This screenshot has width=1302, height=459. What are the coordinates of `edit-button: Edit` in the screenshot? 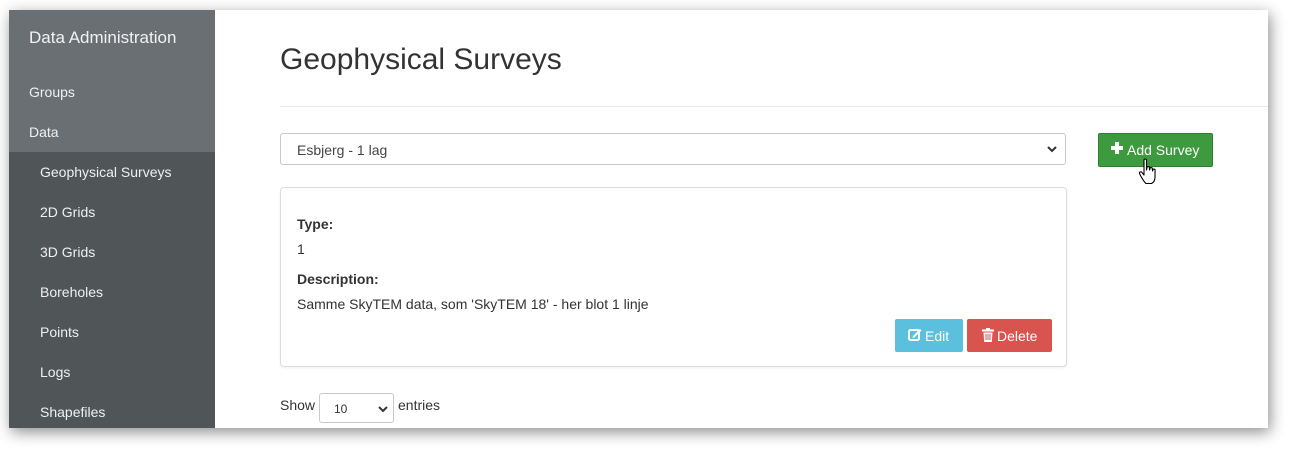 It's located at (929, 335).